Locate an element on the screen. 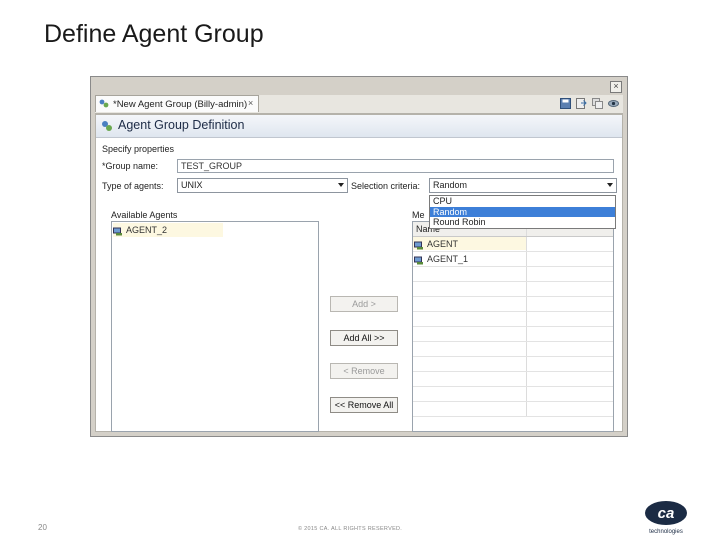 This screenshot has width=720, height=540. group-name-field: TEST_GROUP is located at coordinates (395, 166).